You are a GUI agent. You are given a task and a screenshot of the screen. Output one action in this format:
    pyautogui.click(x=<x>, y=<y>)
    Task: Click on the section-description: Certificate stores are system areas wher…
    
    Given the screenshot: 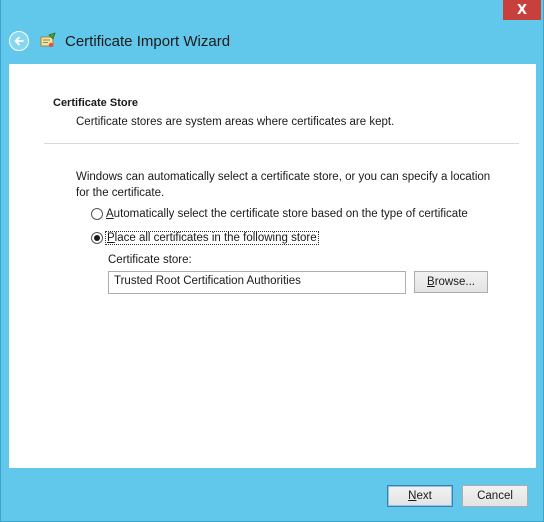 What is the action you would take?
    pyautogui.click(x=235, y=122)
    